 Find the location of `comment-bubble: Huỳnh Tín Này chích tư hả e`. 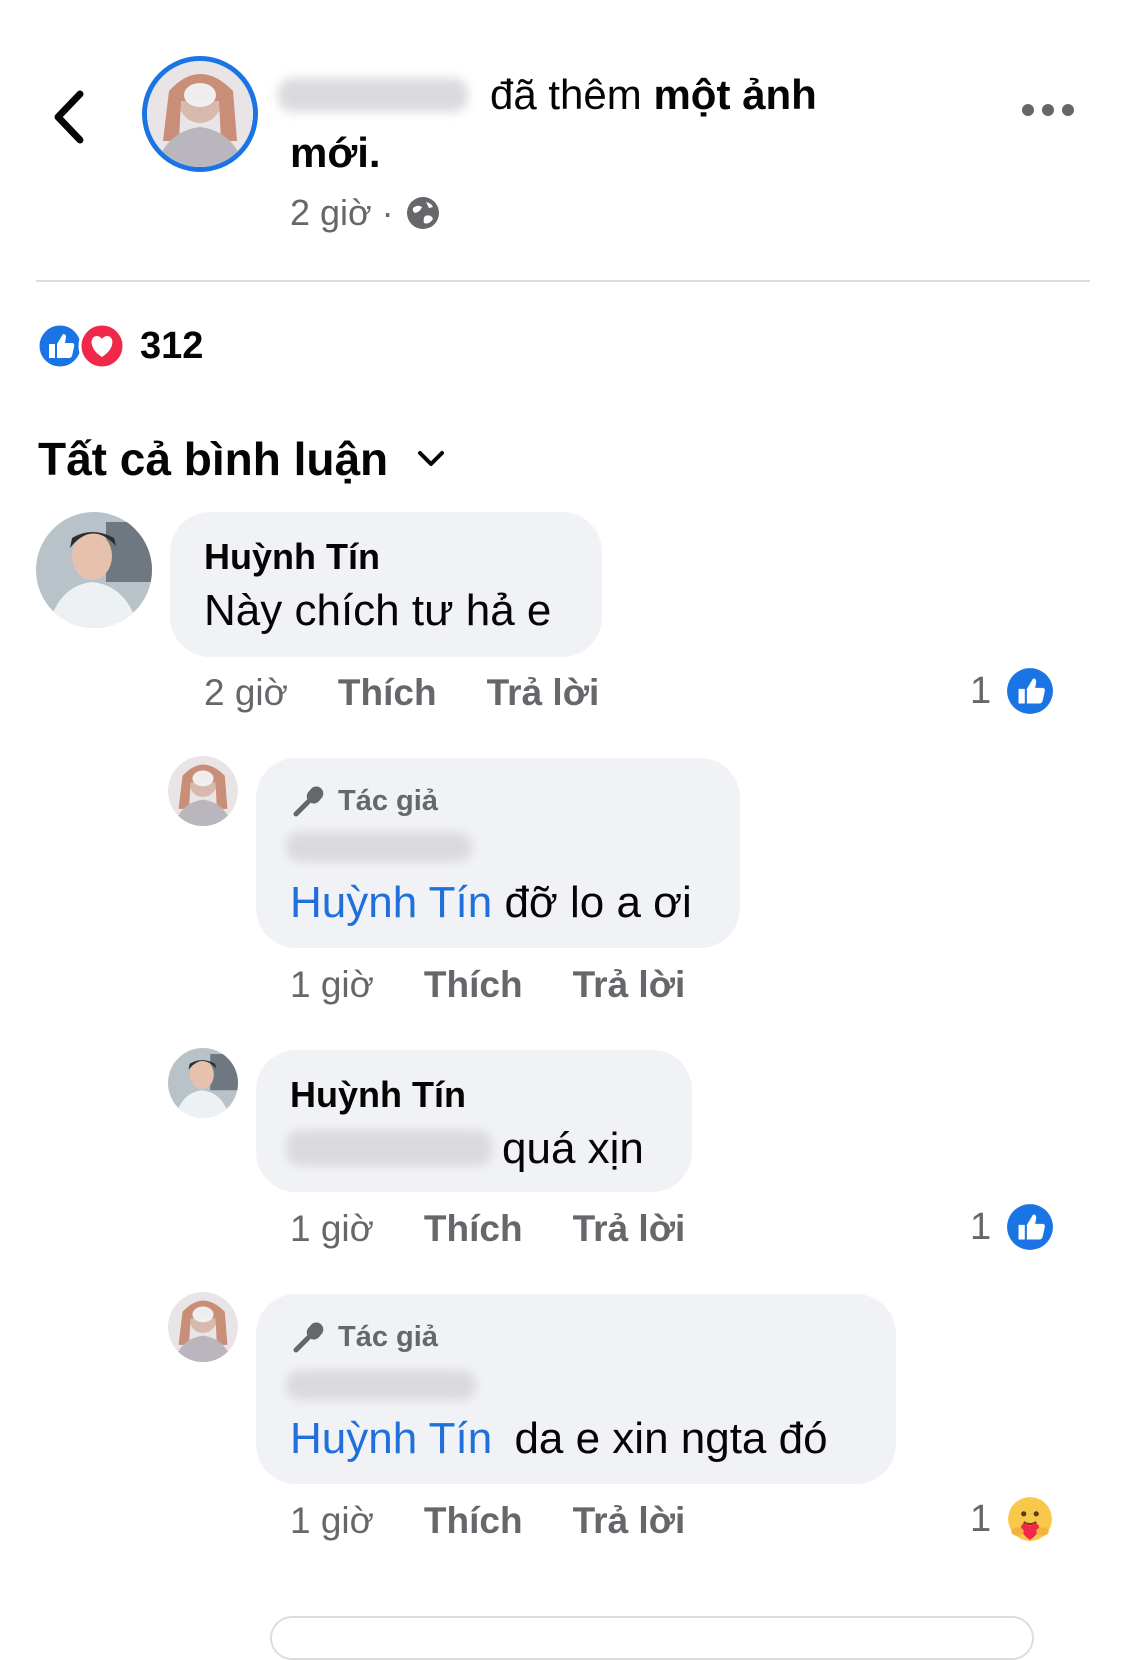

comment-bubble: Huỳnh Tín Này chích tư hả e is located at coordinates (386, 584).